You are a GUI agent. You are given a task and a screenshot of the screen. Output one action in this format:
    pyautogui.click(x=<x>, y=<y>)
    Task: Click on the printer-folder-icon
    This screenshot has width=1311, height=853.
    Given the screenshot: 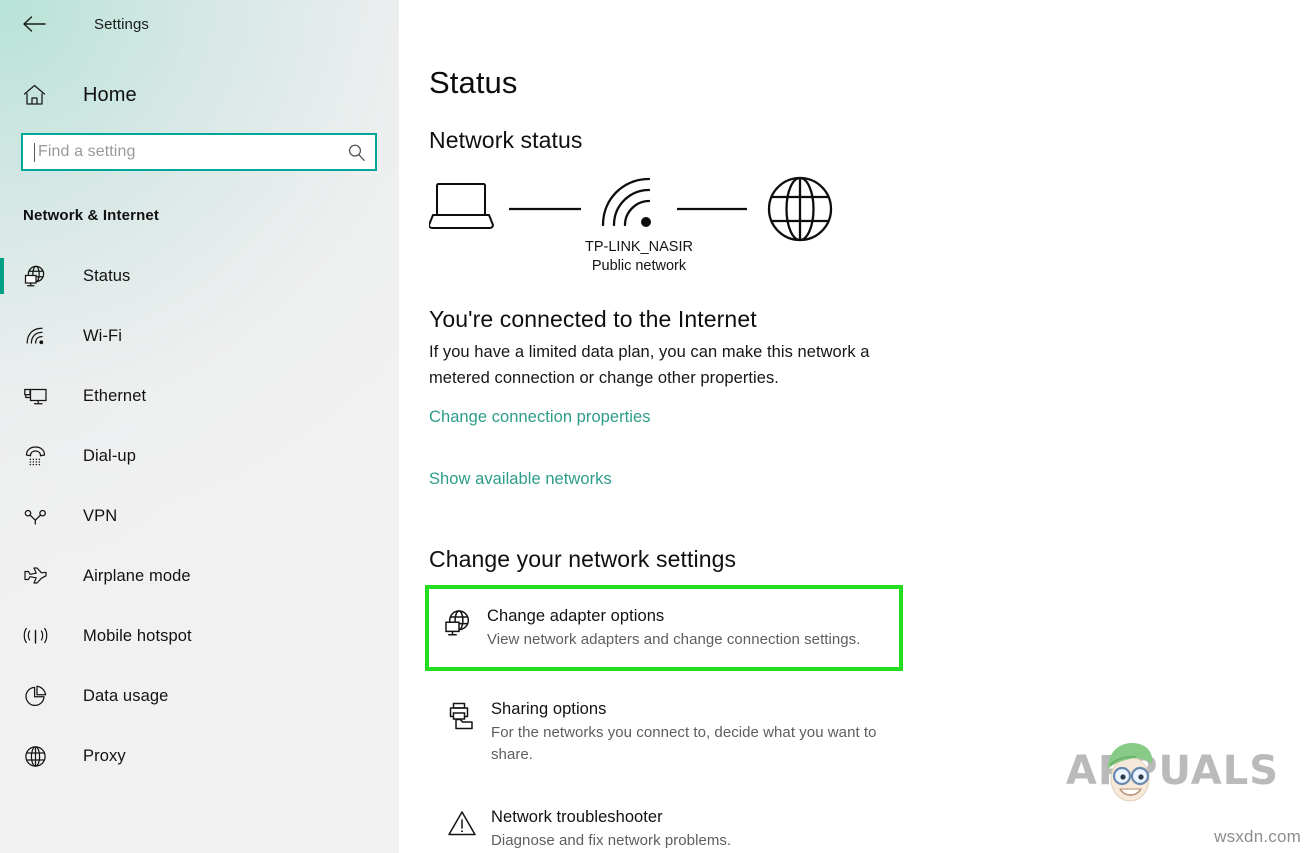 What is the action you would take?
    pyautogui.click(x=462, y=714)
    